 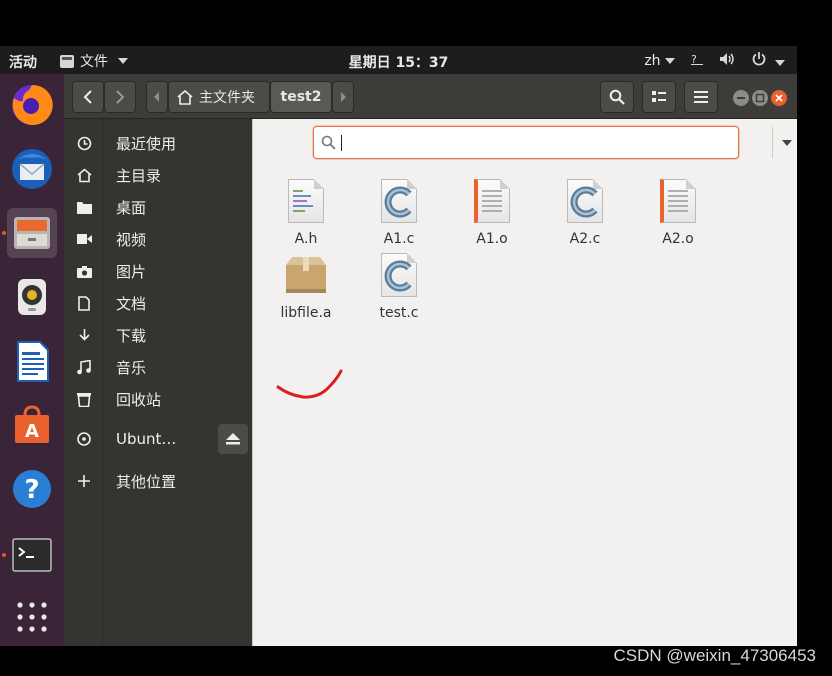 I want to click on sidebar-item-documents: 文档, so click(x=158, y=303).